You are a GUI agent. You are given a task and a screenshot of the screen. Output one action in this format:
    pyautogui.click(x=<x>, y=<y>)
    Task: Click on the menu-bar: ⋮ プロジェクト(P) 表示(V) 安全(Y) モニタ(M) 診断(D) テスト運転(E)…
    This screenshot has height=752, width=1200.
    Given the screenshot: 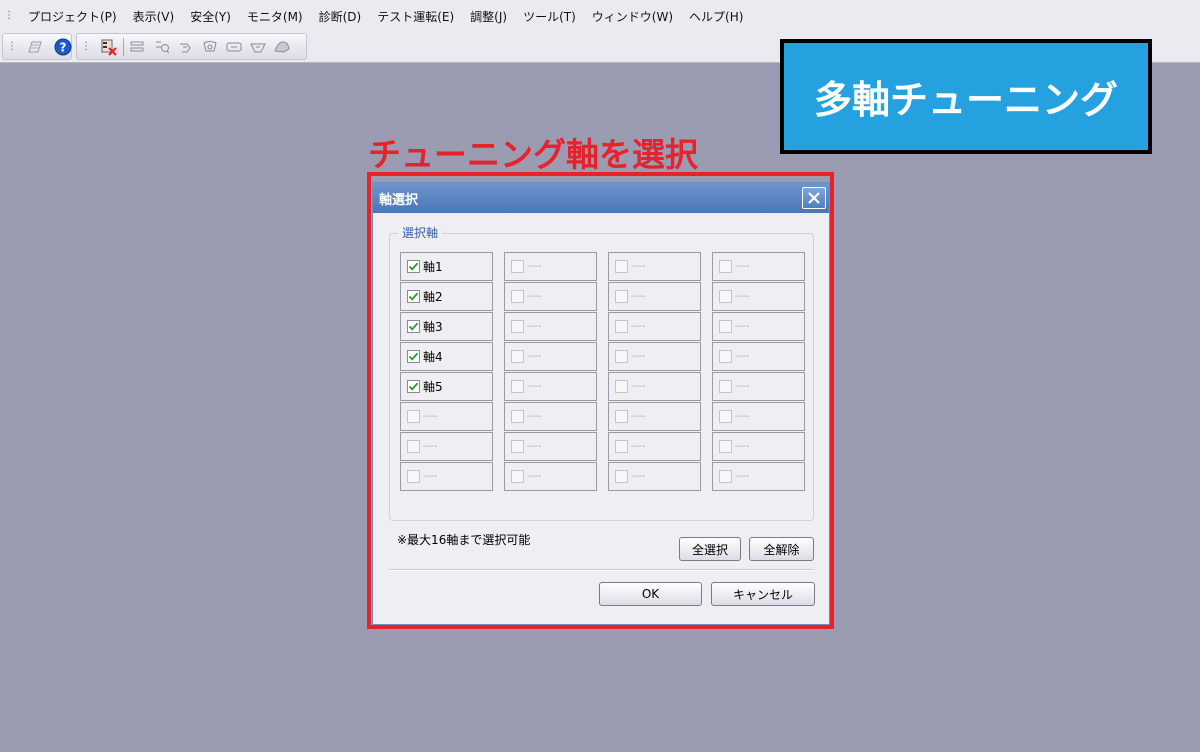 What is the action you would take?
    pyautogui.click(x=600, y=16)
    